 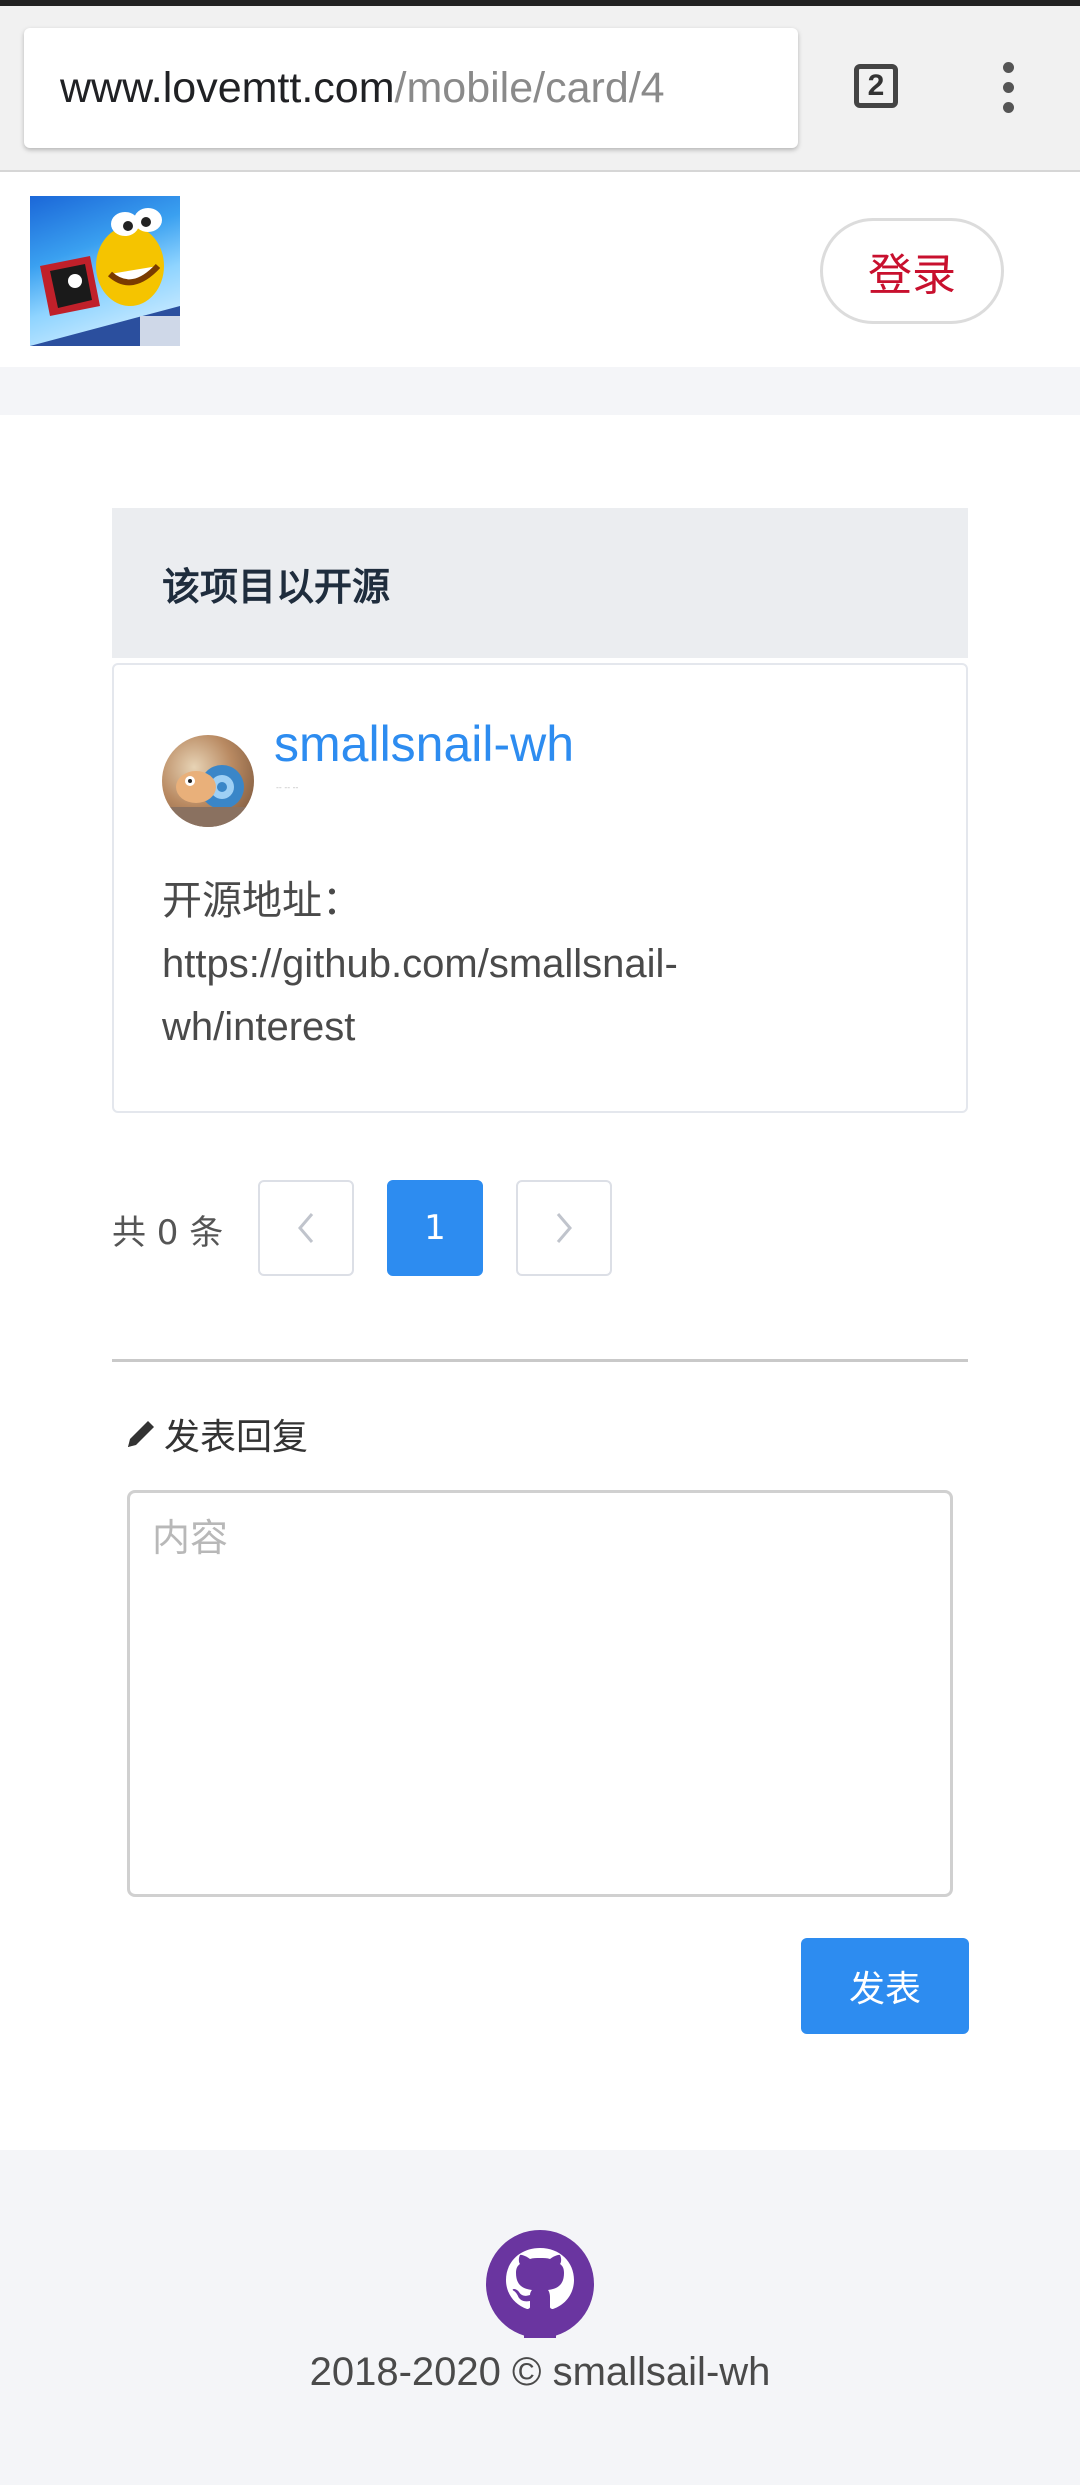 I want to click on chevron-left-icon, so click(x=306, y=1228).